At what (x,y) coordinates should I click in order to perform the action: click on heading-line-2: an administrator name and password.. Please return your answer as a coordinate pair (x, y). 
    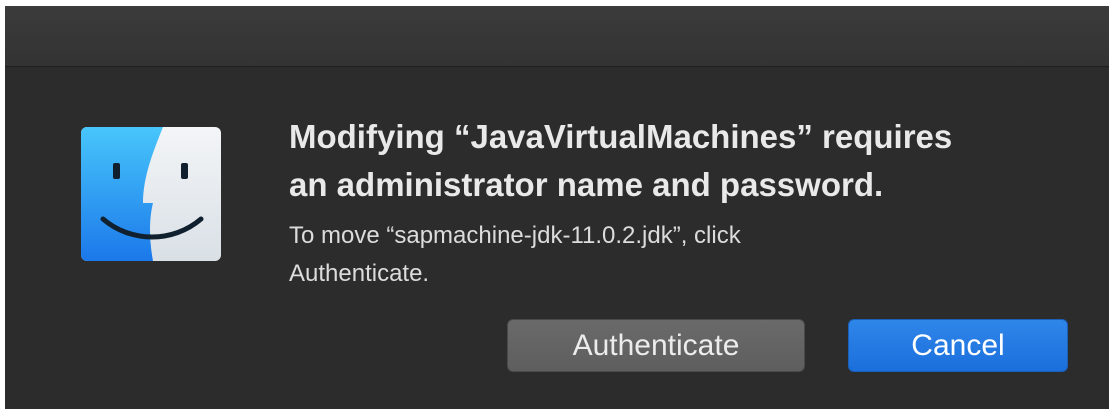
    Looking at the image, I should click on (586, 184).